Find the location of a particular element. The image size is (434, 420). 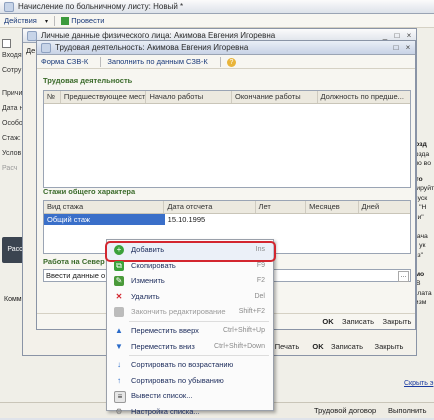

personal-save-button: Записать is located at coordinates (347, 347).